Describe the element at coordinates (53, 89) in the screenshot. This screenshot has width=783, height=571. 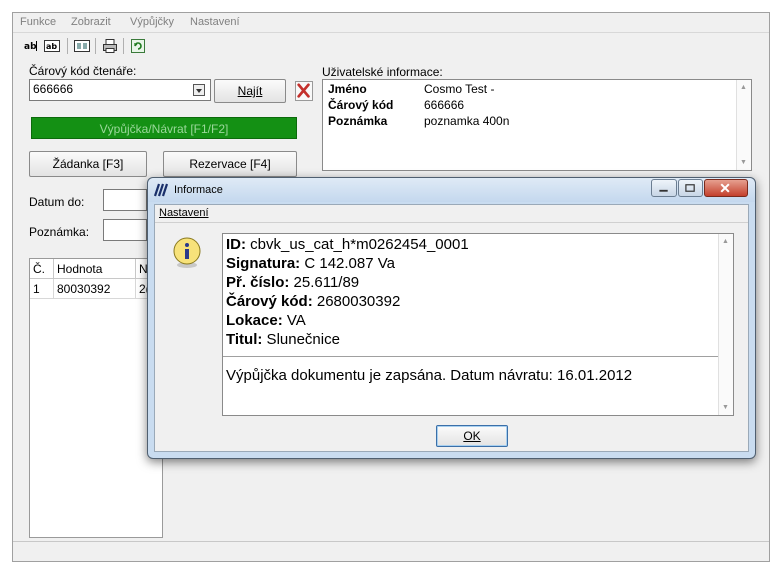
I see `reader-barcode-value: 666666` at that location.